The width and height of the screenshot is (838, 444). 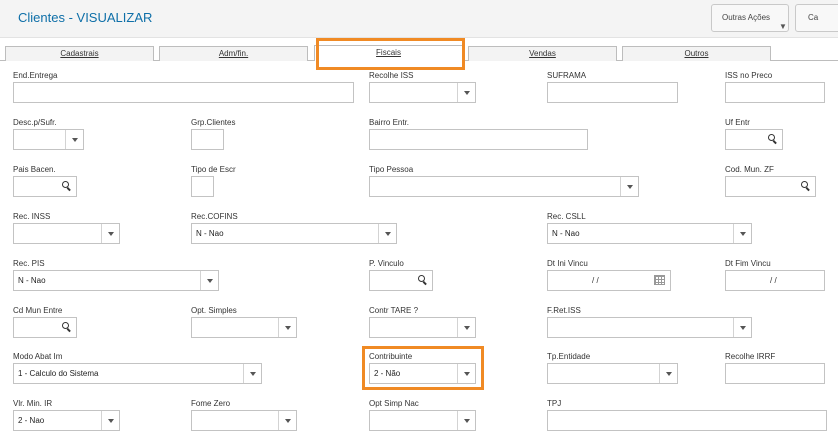 What do you see at coordinates (419, 19) in the screenshot?
I see `top-bar: Clientes - VISUALIZAR Outras Ações ▼ Ca` at bounding box center [419, 19].